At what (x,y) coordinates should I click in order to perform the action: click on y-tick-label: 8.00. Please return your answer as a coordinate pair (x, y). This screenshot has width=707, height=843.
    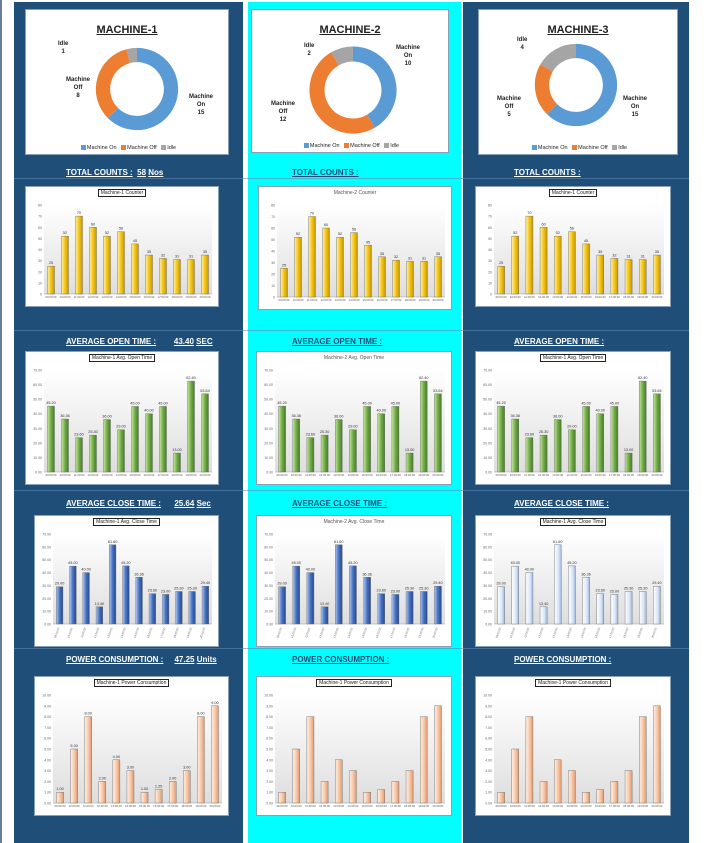
    Looking at the image, I should click on (47, 717).